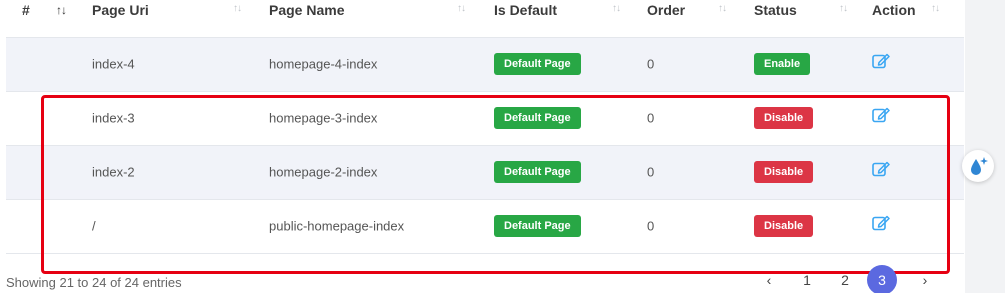  I want to click on page-link-3-active: 3, so click(882, 279).